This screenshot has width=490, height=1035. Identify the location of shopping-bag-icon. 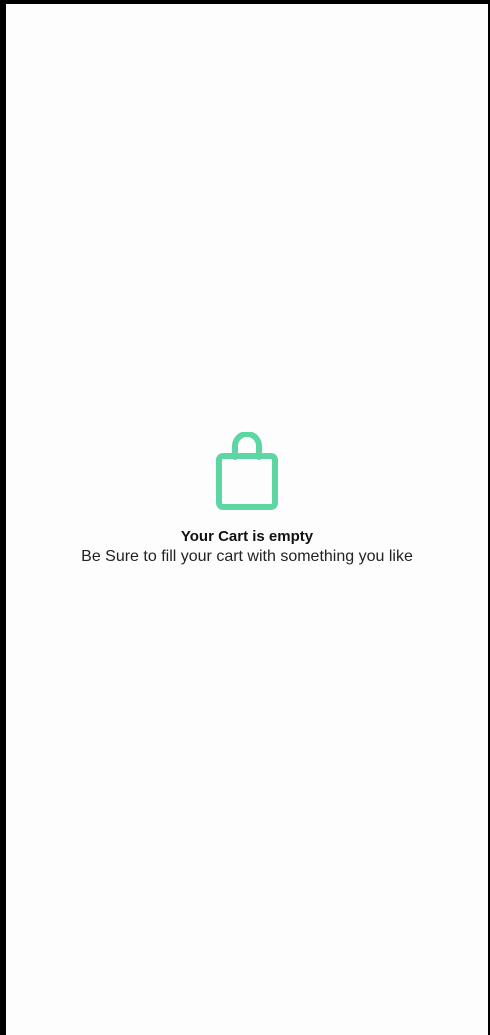
(247, 471).